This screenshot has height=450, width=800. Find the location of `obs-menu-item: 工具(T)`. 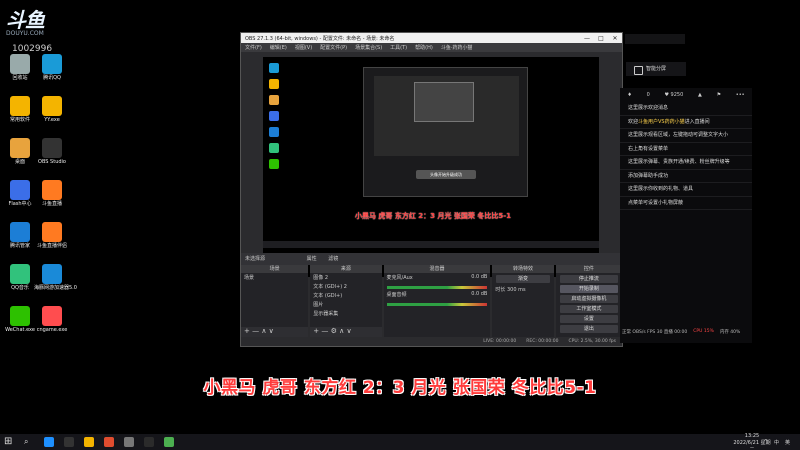

obs-menu-item: 工具(T) is located at coordinates (398, 47).